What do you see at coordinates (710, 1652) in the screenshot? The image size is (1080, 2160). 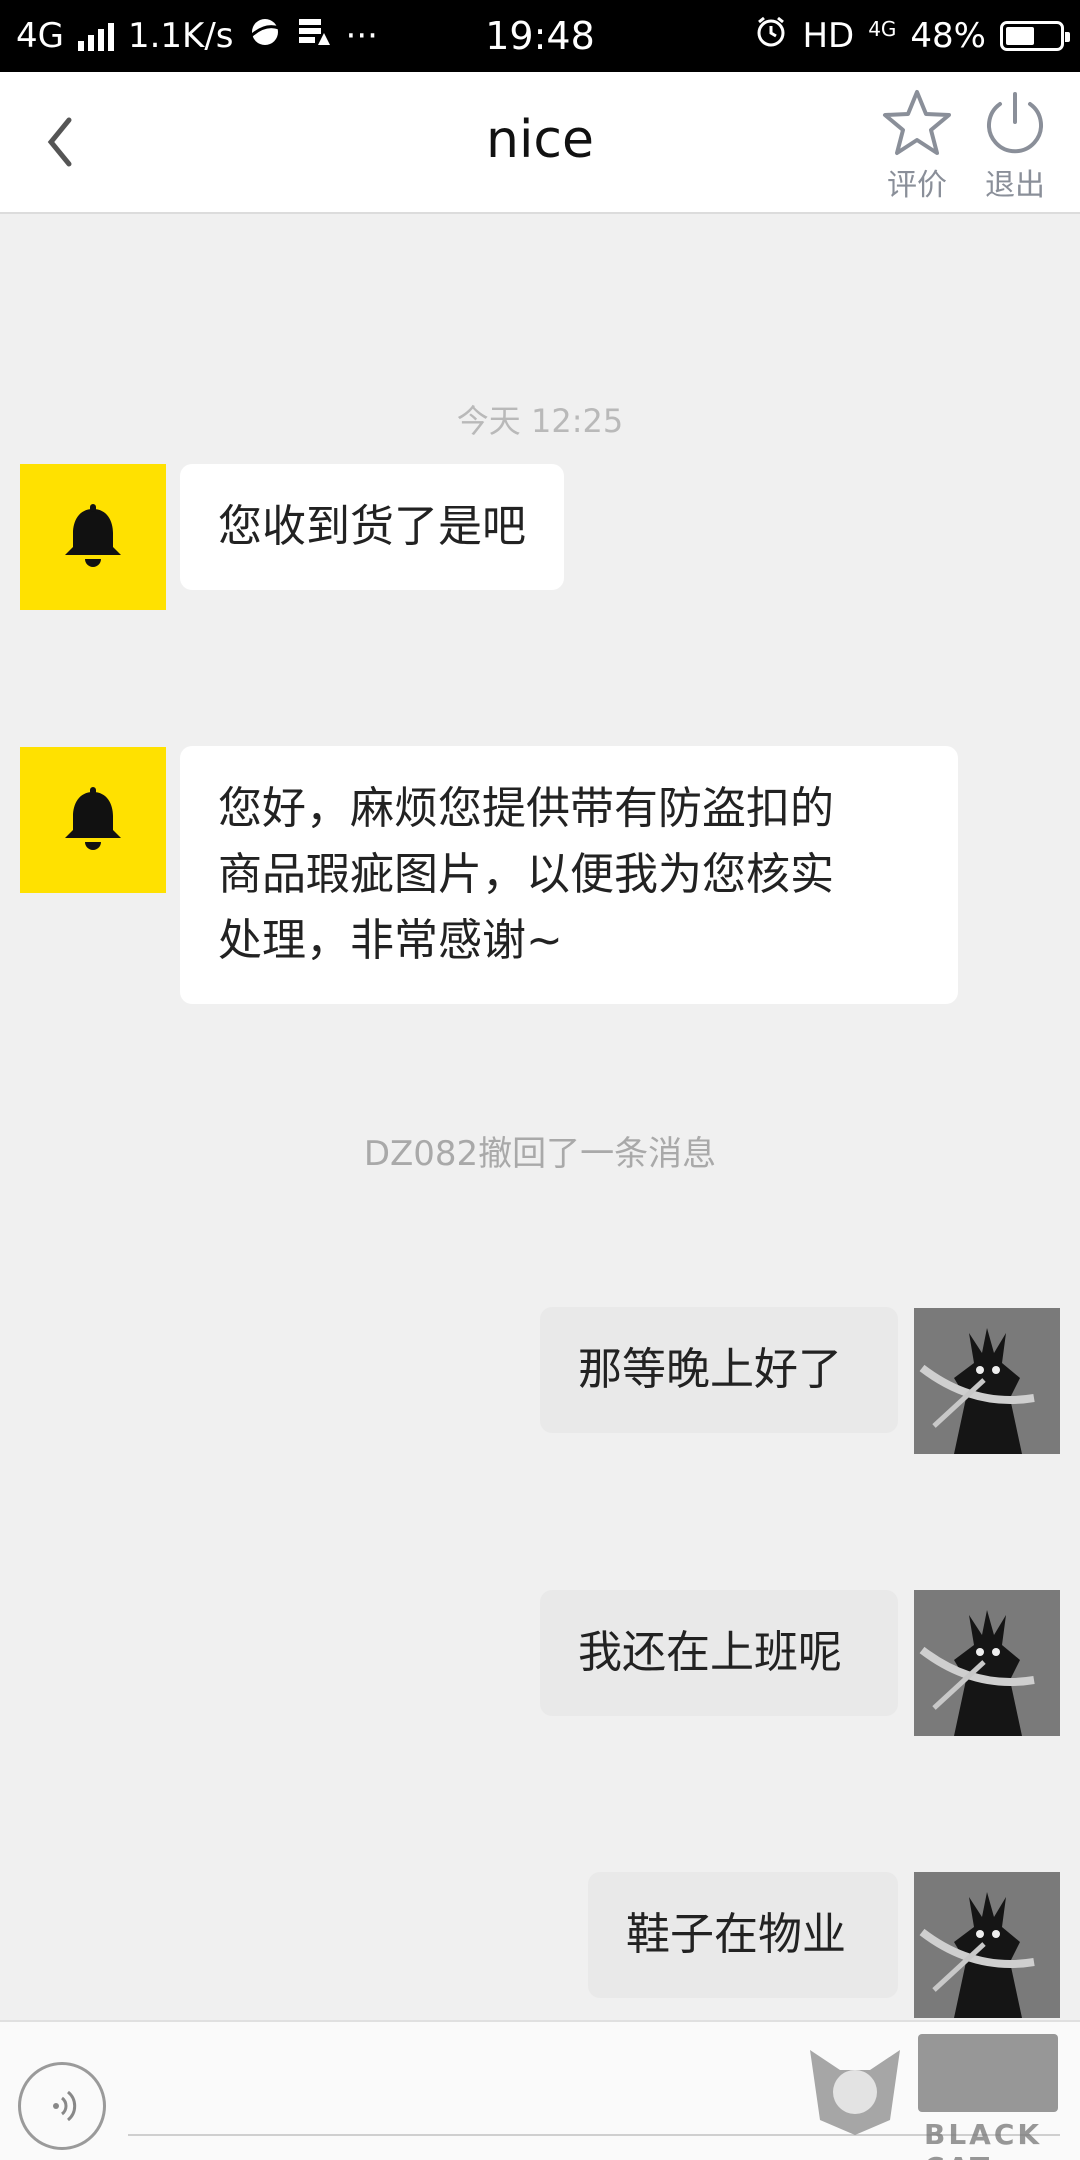 I see `message-text: 我还在上班呢` at bounding box center [710, 1652].